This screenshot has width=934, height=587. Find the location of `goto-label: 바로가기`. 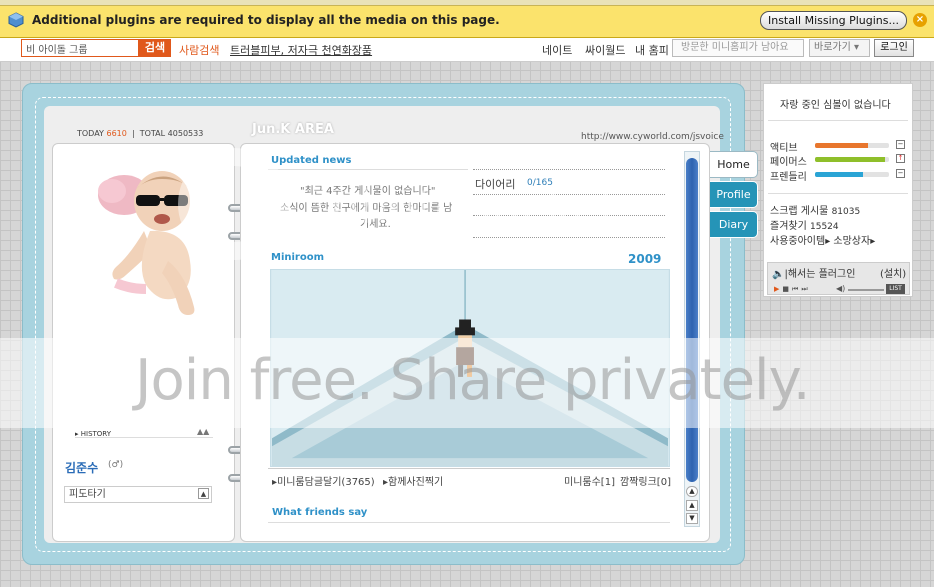

goto-label: 바로가기 is located at coordinates (832, 47).